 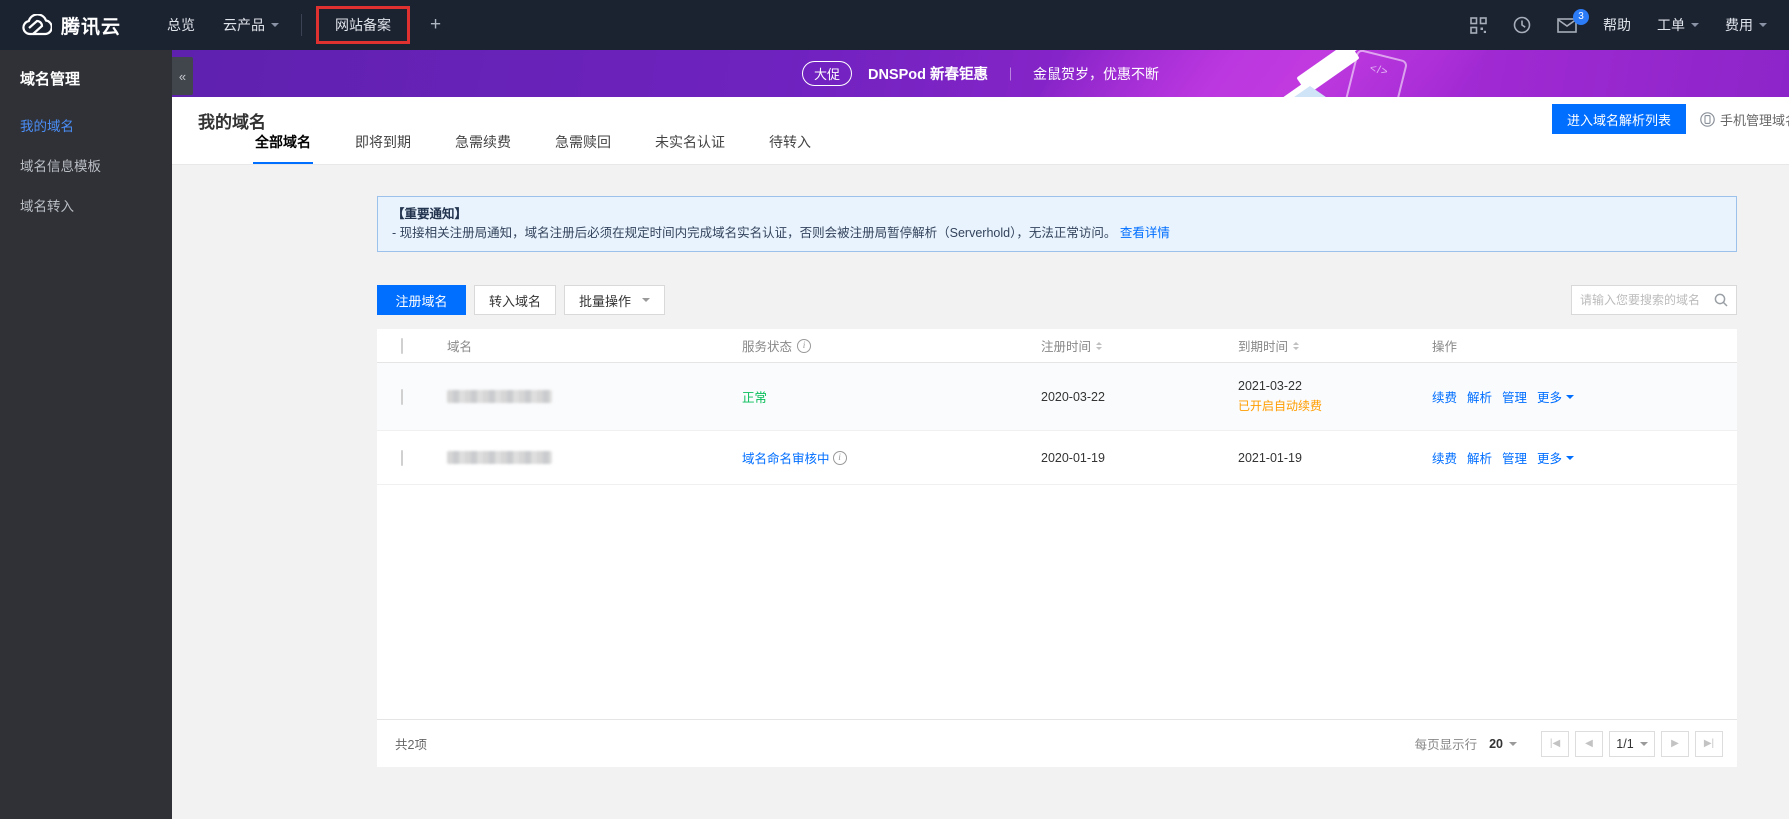 What do you see at coordinates (1066, 347) in the screenshot?
I see `col-header-registered-label: 注册时间` at bounding box center [1066, 347].